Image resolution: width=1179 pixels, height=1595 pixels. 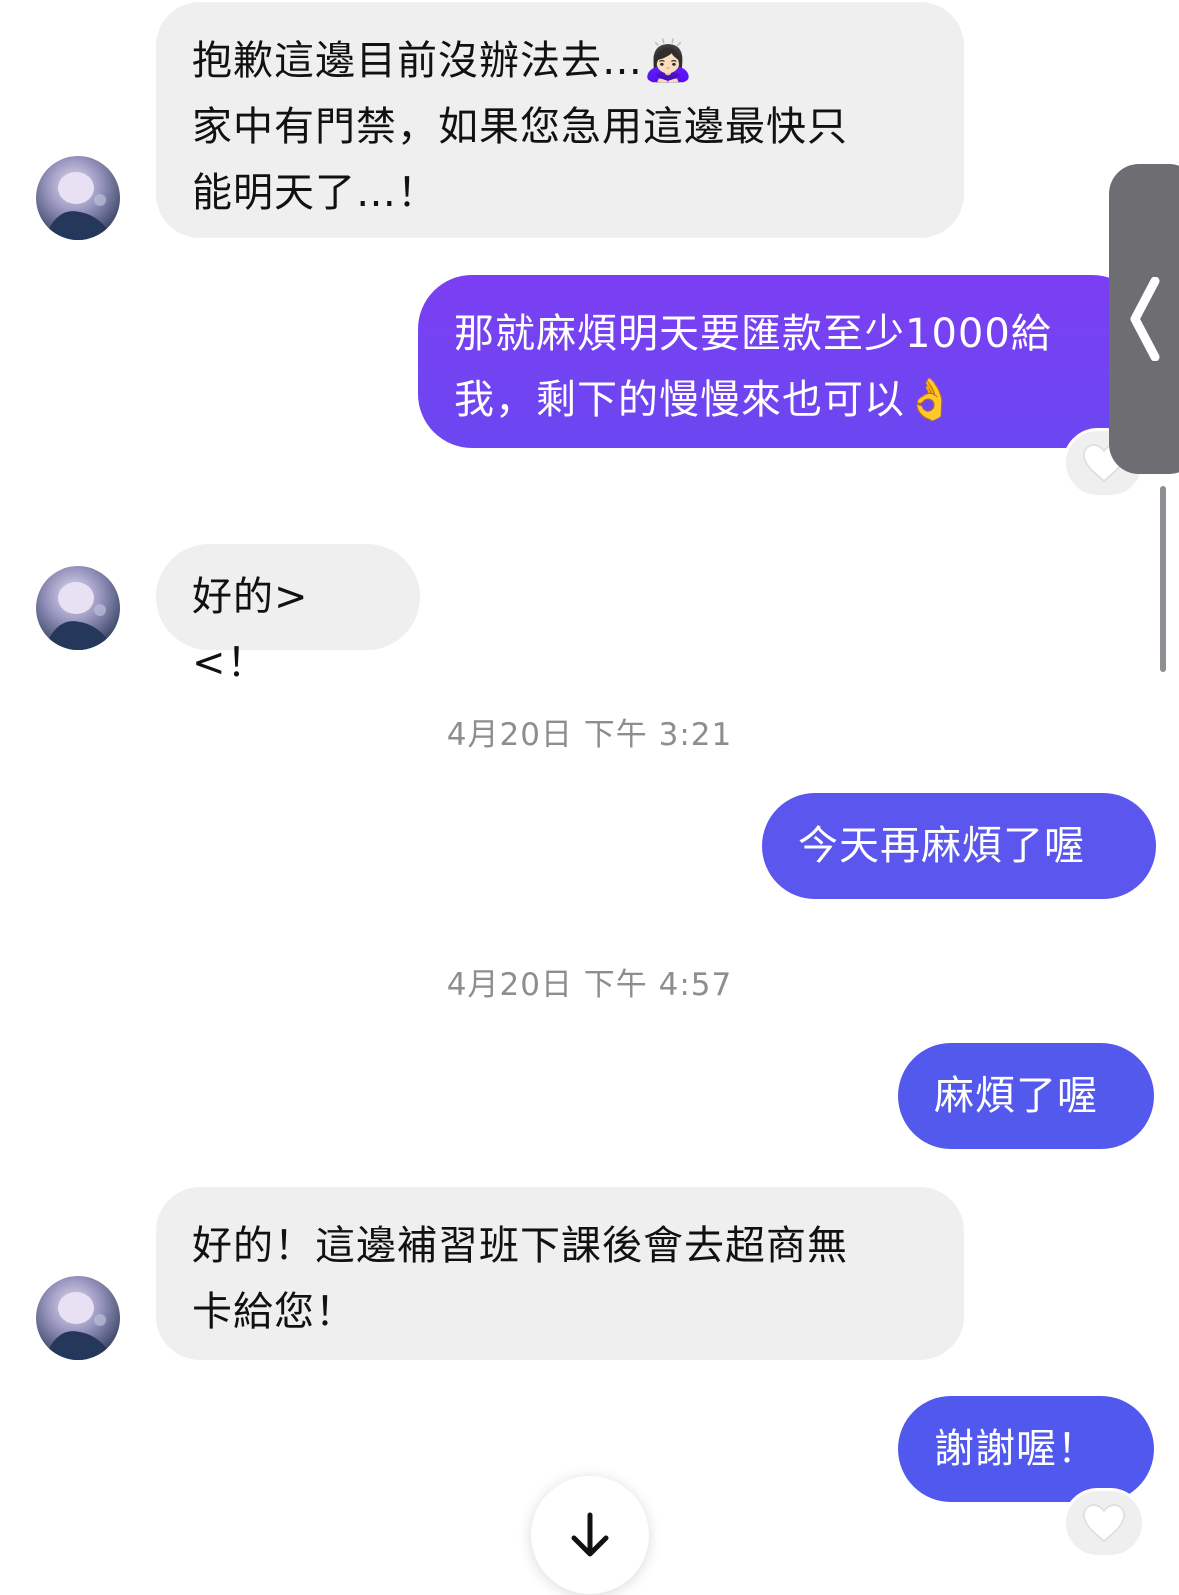 What do you see at coordinates (589, 985) in the screenshot?
I see `timestamp: 4月20日 下午 4:57` at bounding box center [589, 985].